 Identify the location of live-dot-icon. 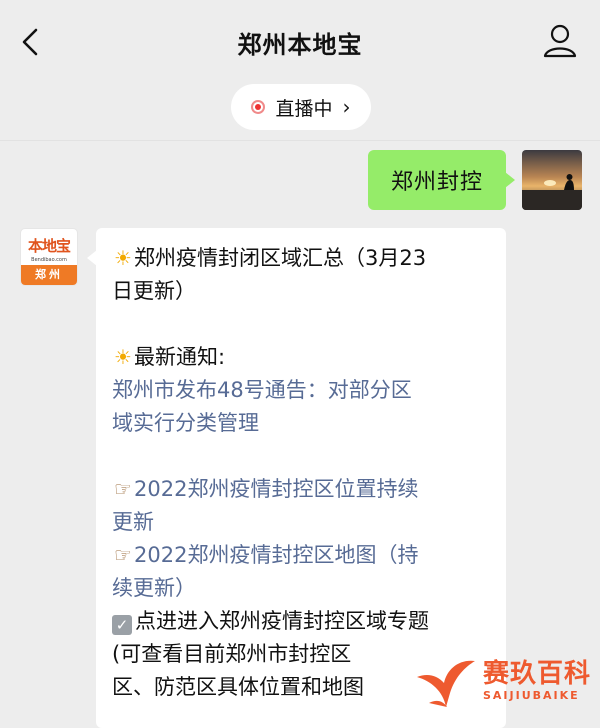
(258, 107).